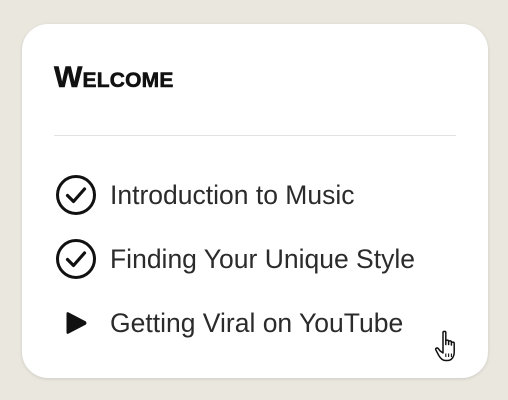 The image size is (508, 400). Describe the element at coordinates (444, 346) in the screenshot. I see `hand-pointer-icon` at that location.